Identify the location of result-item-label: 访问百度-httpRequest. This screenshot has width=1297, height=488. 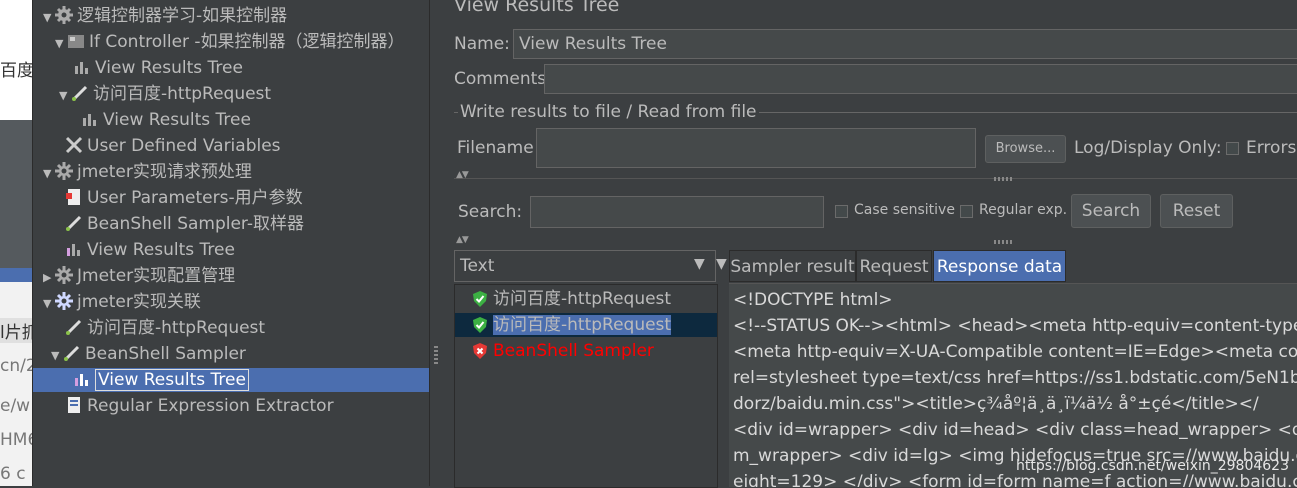
(582, 325).